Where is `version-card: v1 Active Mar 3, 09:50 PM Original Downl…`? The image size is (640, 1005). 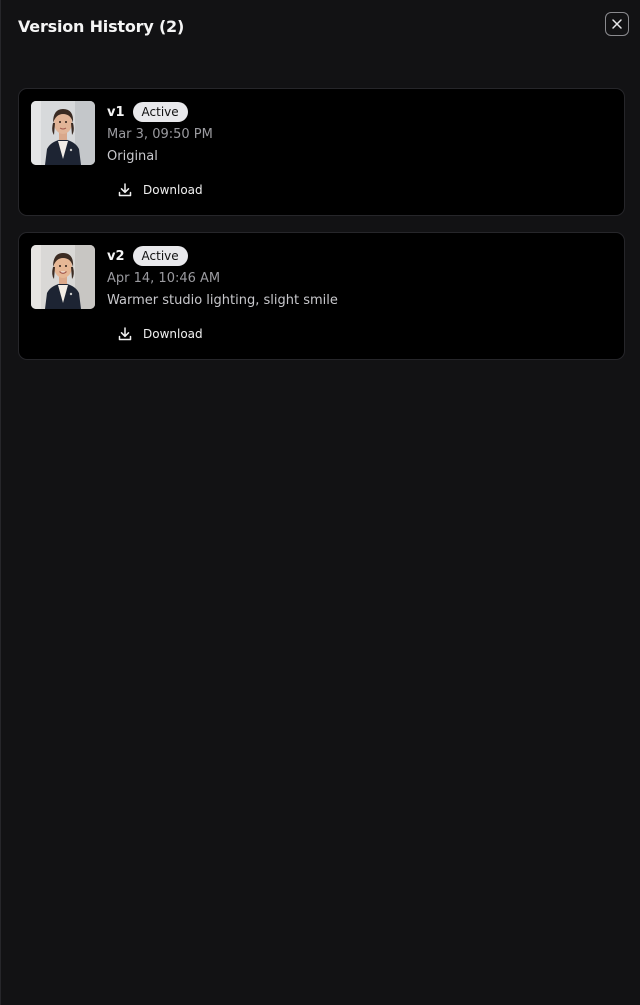
version-card: v1 Active Mar 3, 09:50 PM Original Downl… is located at coordinates (321, 152).